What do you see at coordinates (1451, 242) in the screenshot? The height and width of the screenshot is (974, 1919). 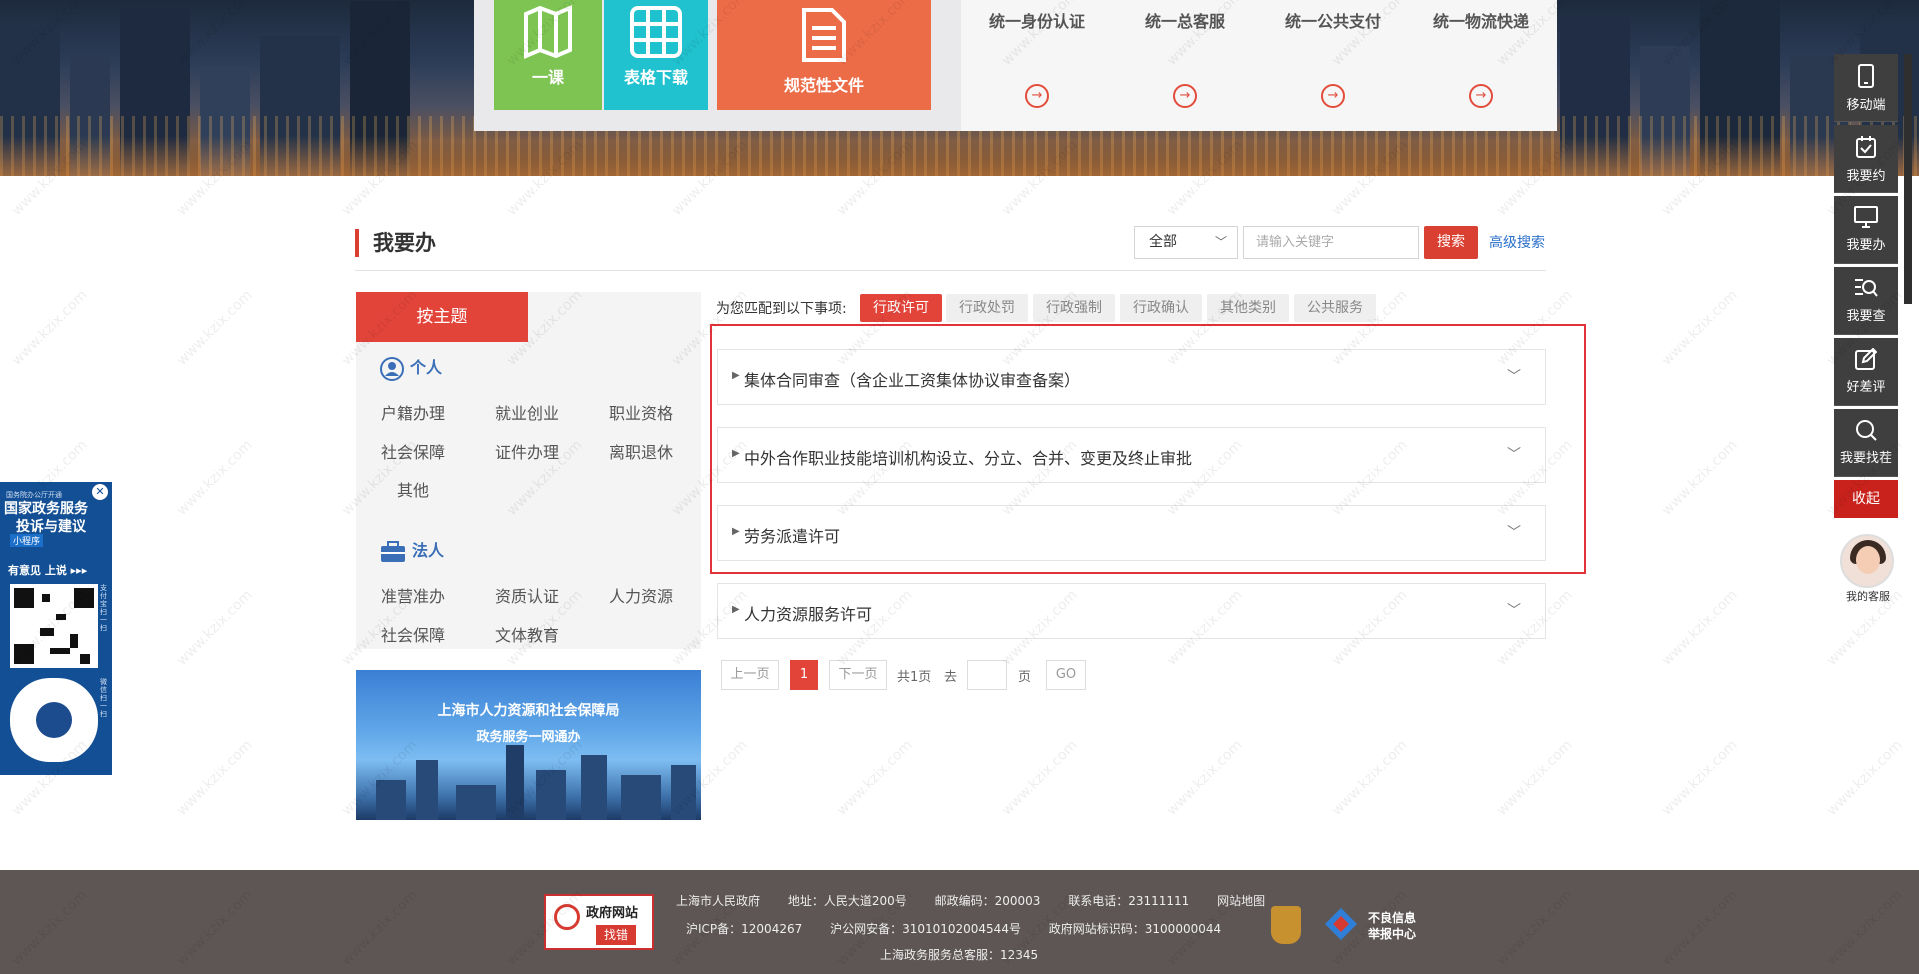 I see `search-button: 搜索` at bounding box center [1451, 242].